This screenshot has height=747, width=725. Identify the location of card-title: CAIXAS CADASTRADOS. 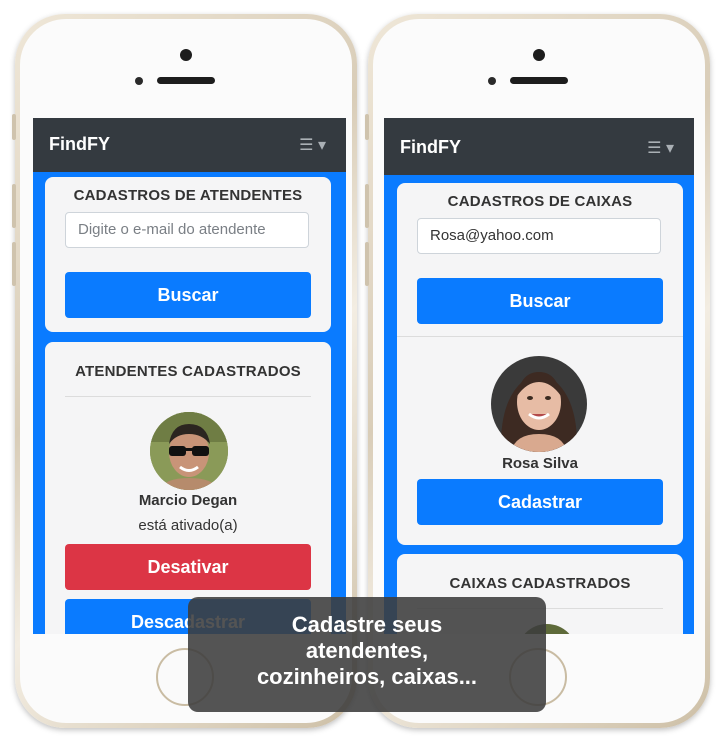
(540, 583).